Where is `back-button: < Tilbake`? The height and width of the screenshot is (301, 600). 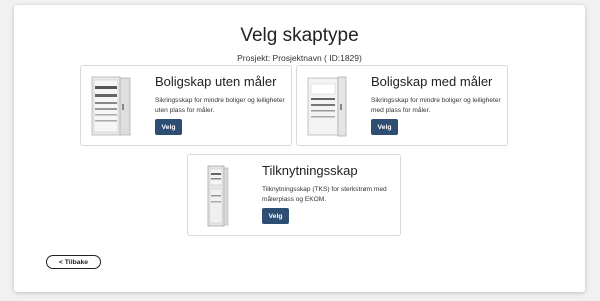 back-button: < Tilbake is located at coordinates (73, 262).